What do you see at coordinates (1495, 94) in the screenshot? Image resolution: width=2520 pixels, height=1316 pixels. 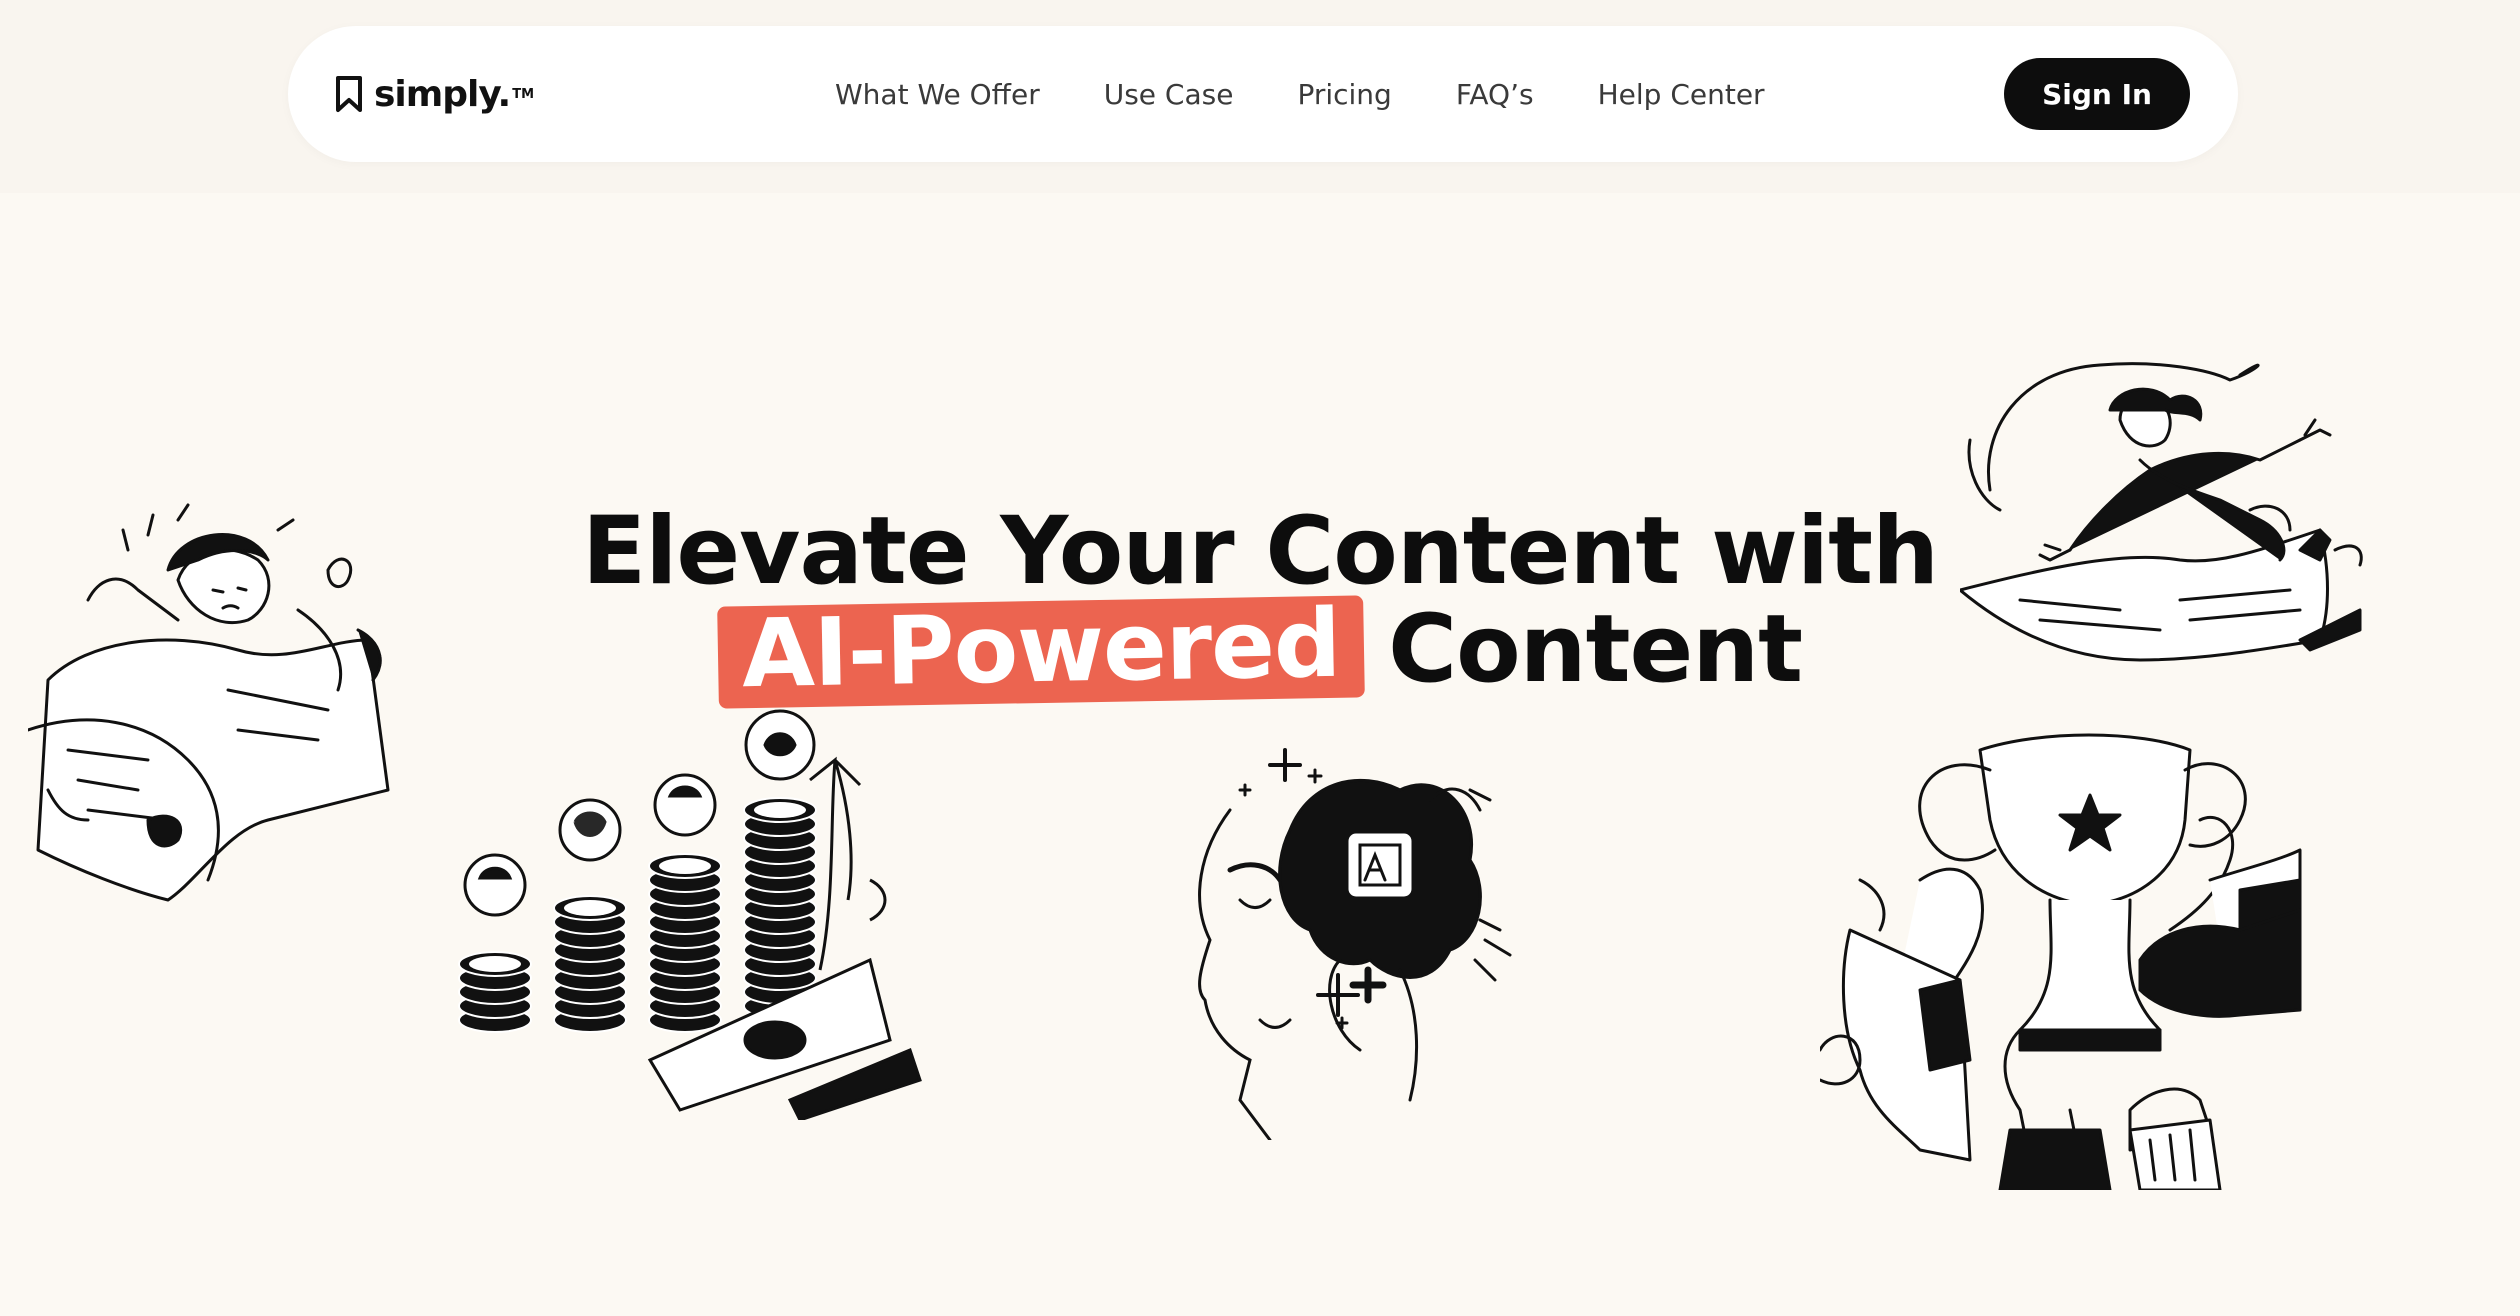 I see `nav-link-faqs: FAQ’s` at bounding box center [1495, 94].